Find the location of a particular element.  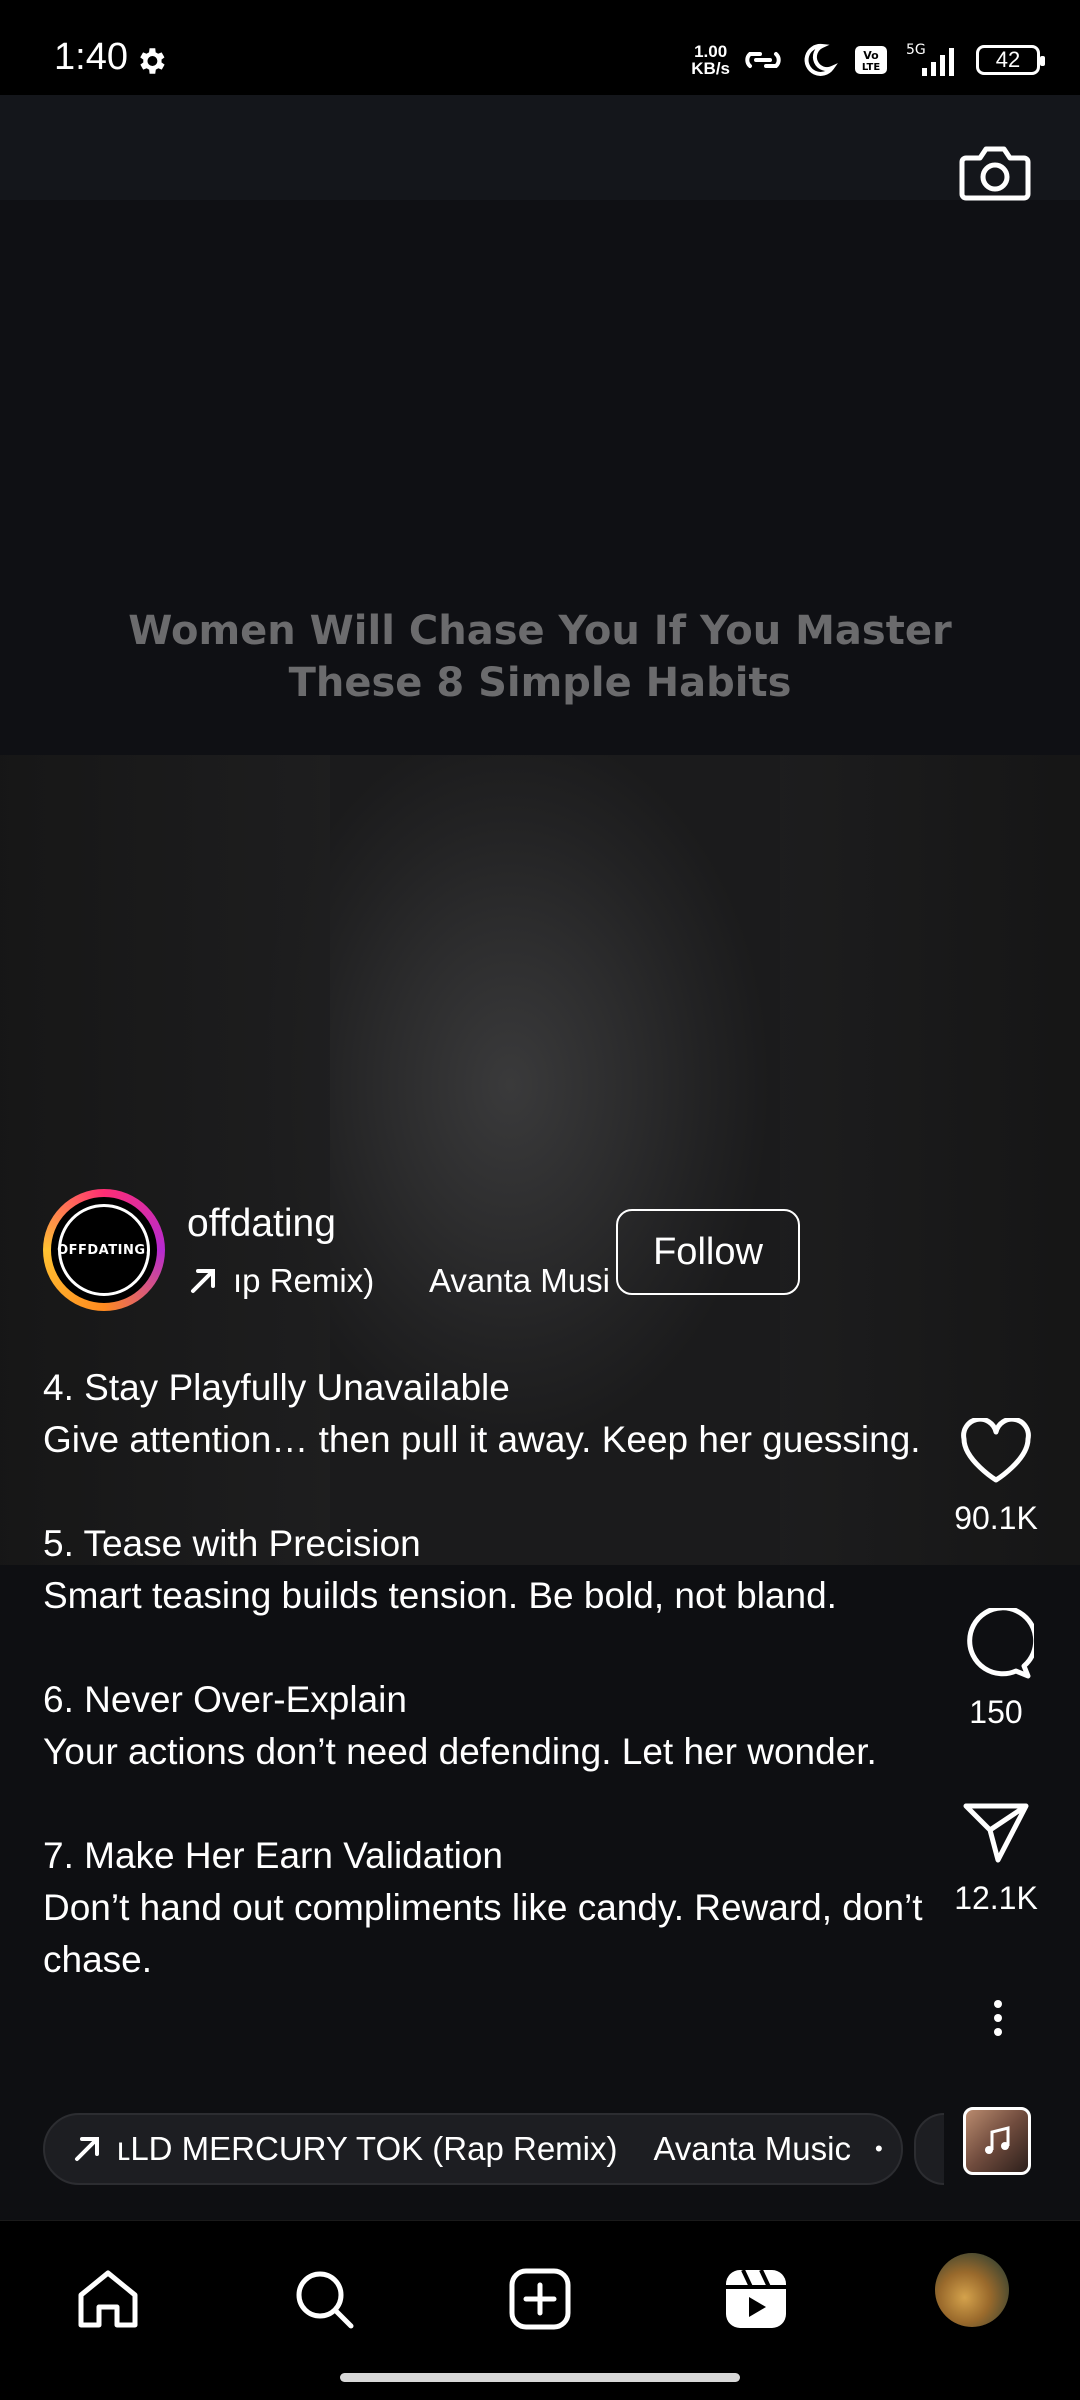

author-audio-row: ıp Remix) Avanta Musi is located at coordinates (403, 1281).